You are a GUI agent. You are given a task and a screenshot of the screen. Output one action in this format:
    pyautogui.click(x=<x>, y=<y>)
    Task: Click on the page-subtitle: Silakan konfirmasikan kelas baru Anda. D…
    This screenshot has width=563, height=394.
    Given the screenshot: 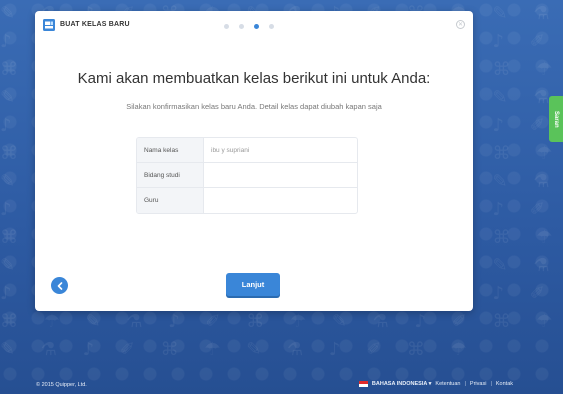 What is the action you would take?
    pyautogui.click(x=254, y=106)
    